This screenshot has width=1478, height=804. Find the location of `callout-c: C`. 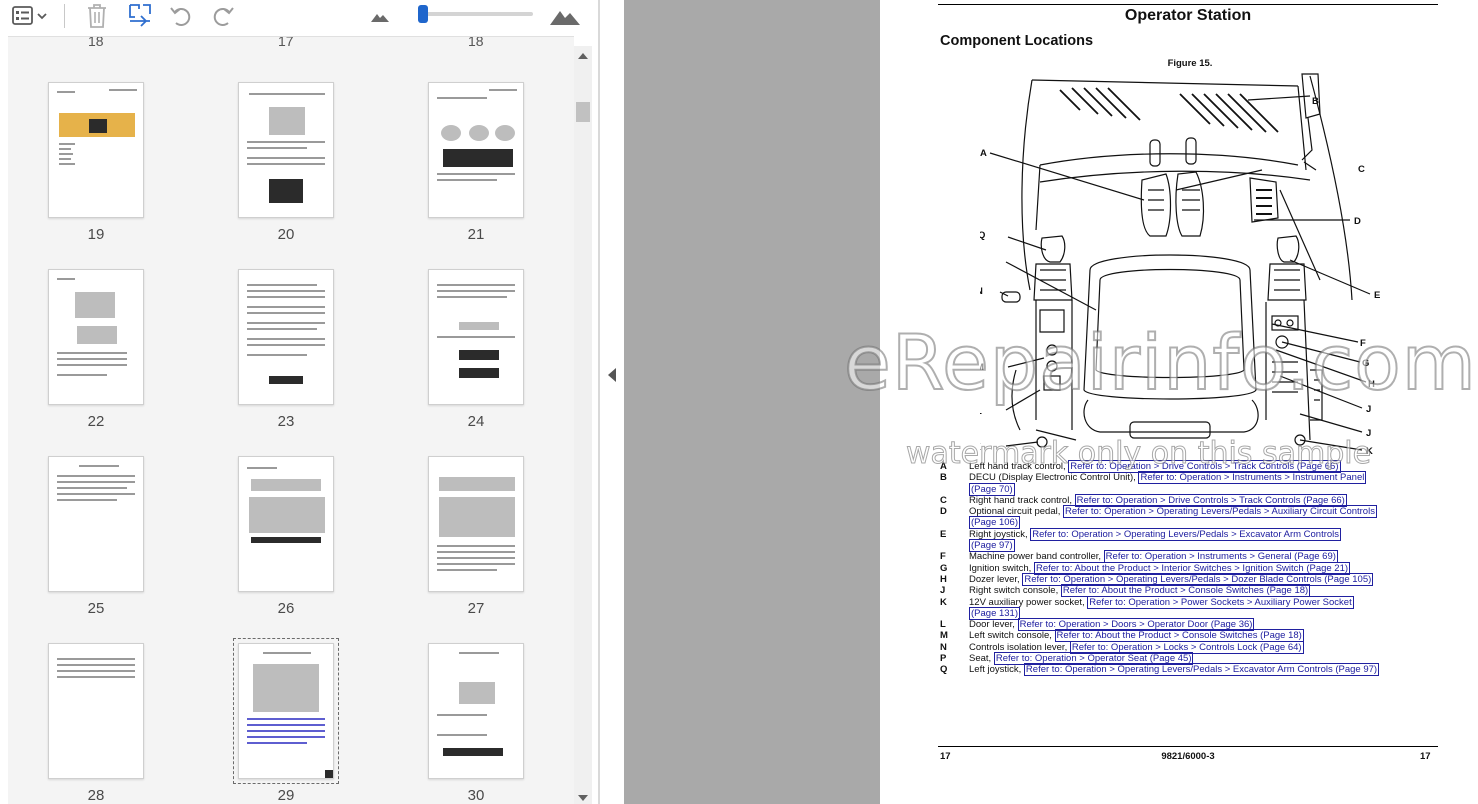

callout-c: C is located at coordinates (1361, 169).